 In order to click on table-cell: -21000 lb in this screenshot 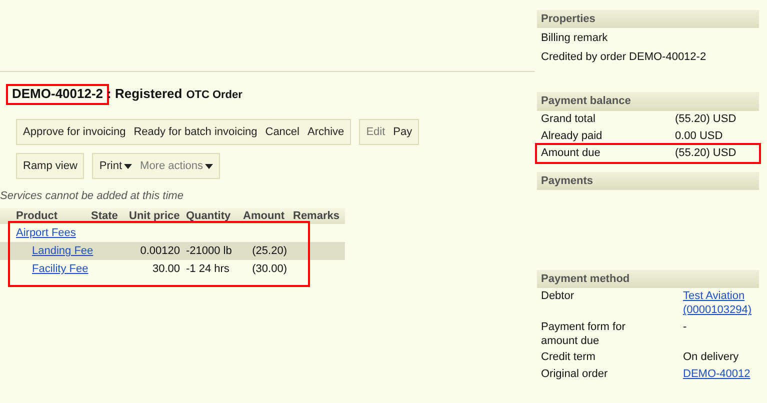, I will do `click(211, 251)`.